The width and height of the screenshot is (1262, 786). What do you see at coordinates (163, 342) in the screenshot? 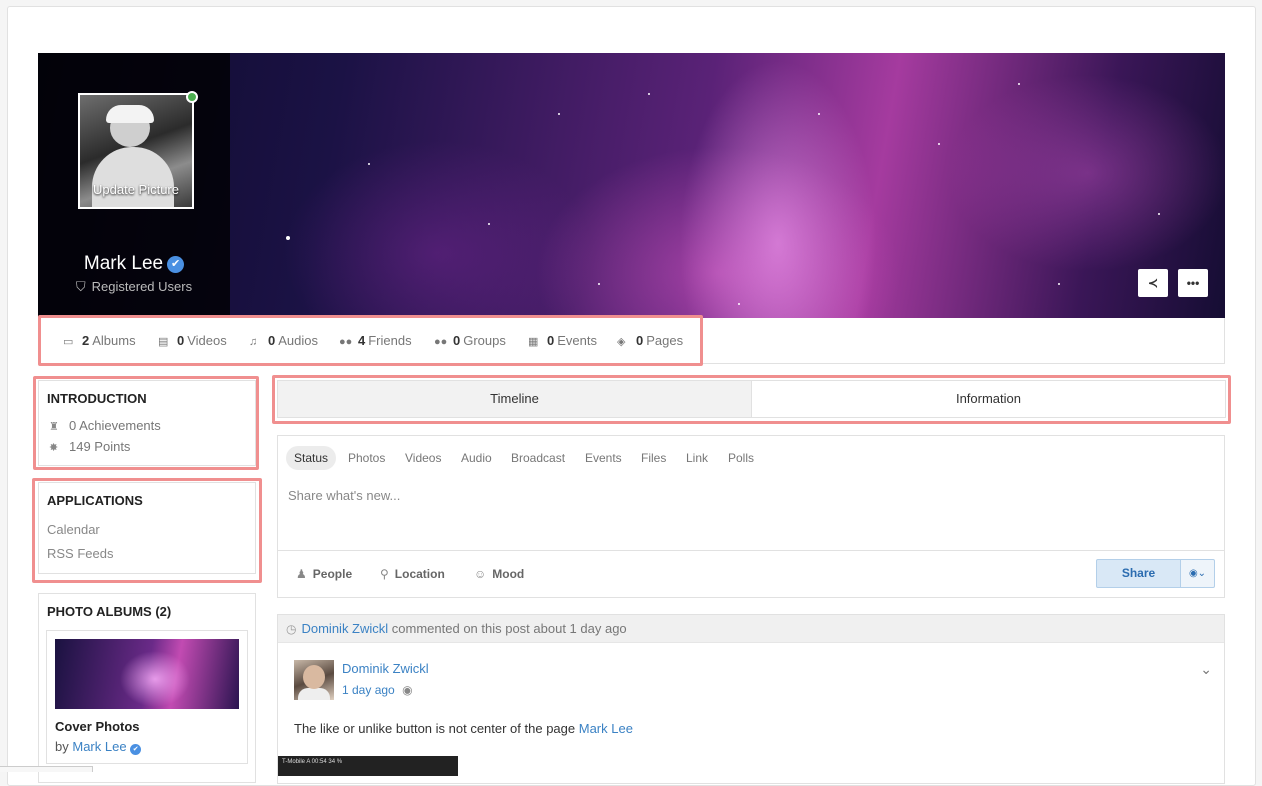
I see `film-icon: ▤` at bounding box center [163, 342].